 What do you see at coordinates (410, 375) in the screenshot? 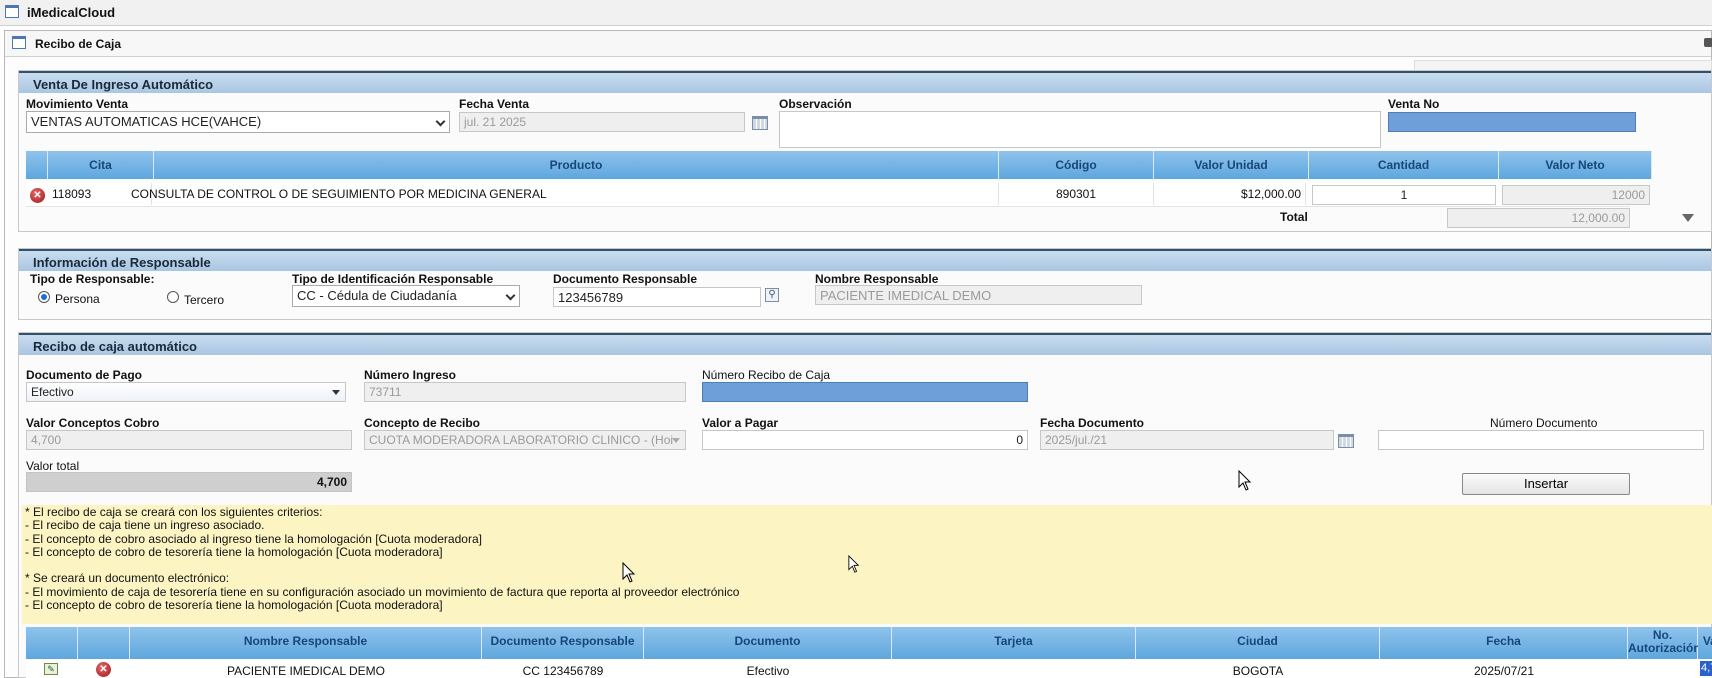
I see `num-ingreso-label: Número Ingreso` at bounding box center [410, 375].